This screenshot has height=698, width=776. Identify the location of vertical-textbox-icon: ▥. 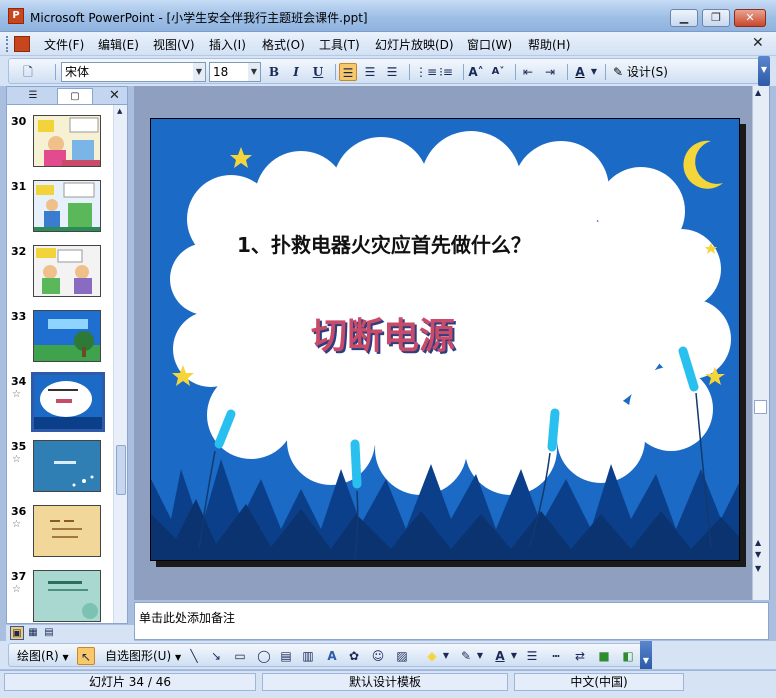
(308, 656).